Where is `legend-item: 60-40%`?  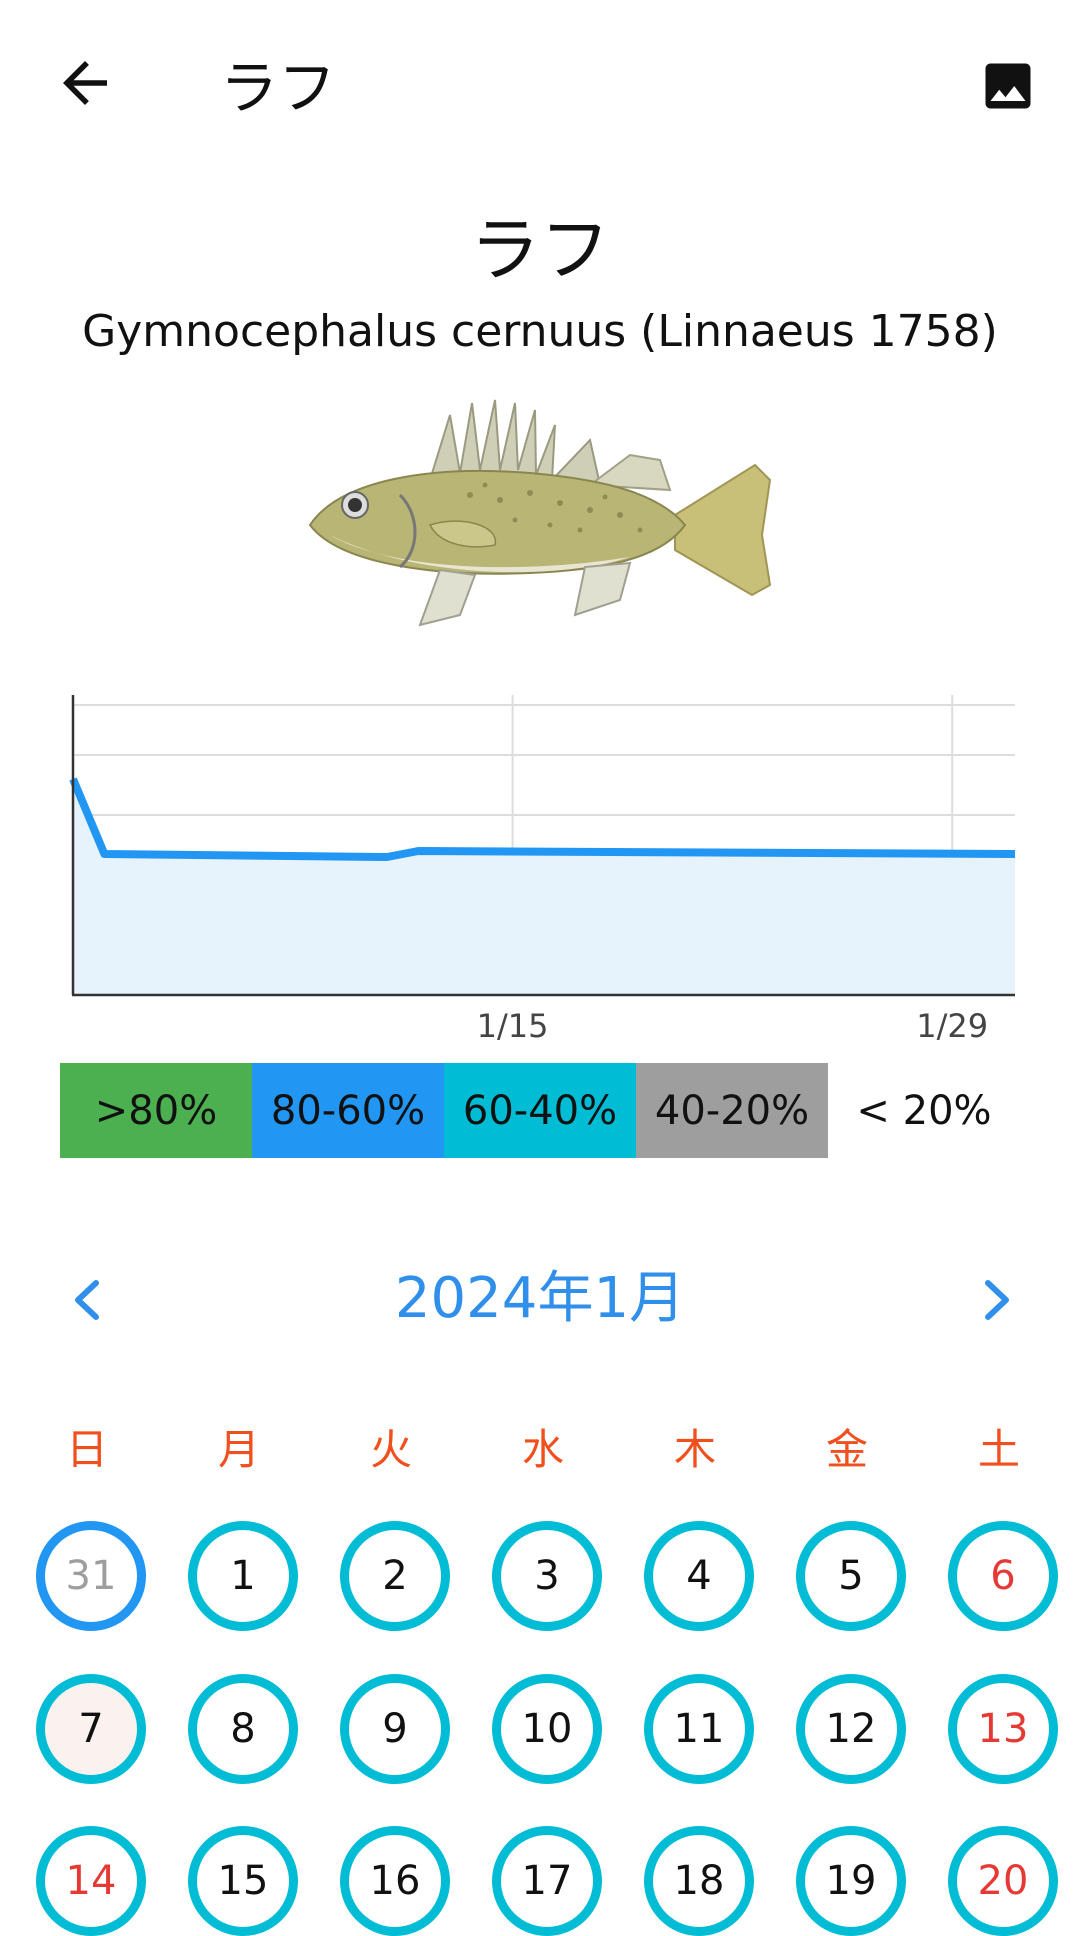 legend-item: 60-40% is located at coordinates (540, 1110).